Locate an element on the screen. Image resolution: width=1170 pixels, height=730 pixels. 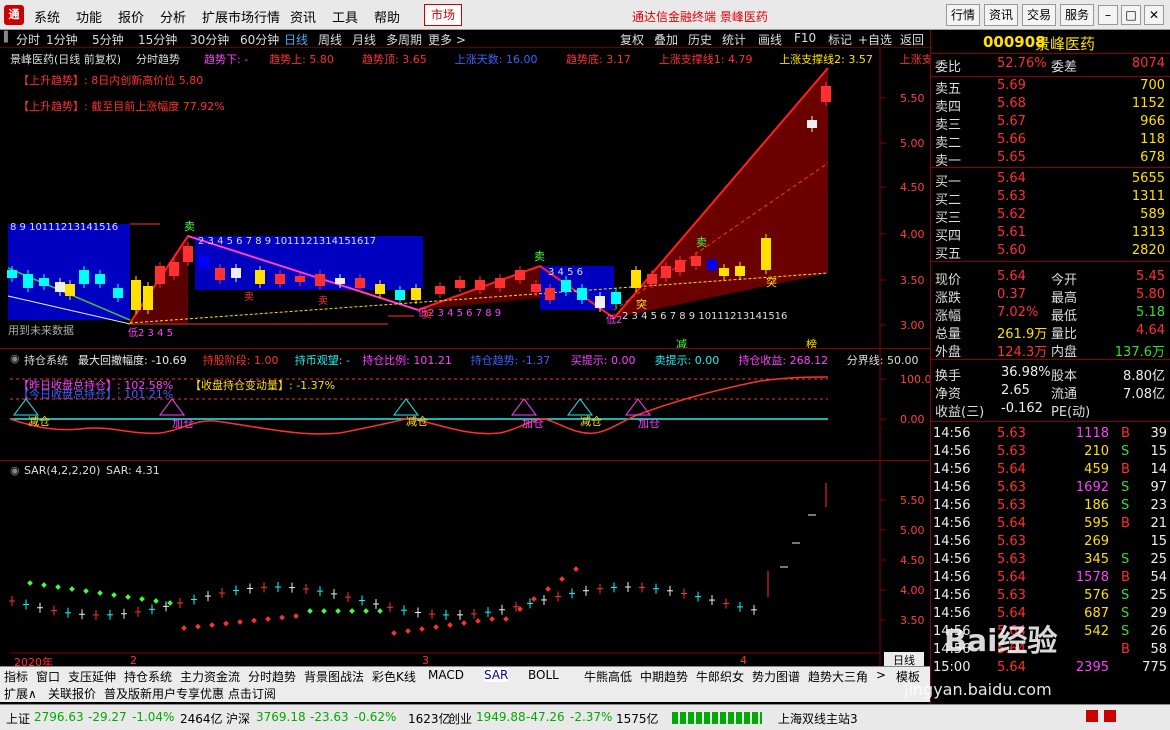
menu-item-ext-market: 扩展市场行情 is located at coordinates (241, 16).